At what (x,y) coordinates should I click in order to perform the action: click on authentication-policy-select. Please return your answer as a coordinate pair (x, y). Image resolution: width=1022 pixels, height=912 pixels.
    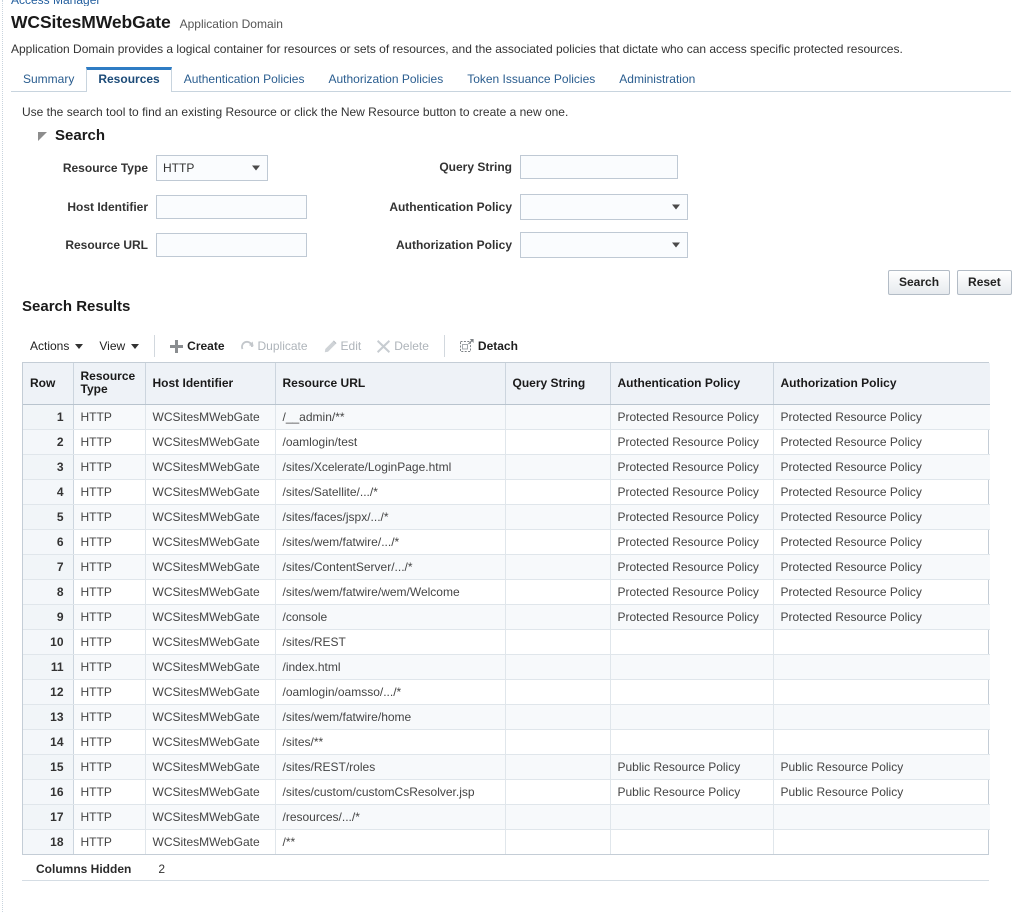
    Looking at the image, I should click on (604, 207).